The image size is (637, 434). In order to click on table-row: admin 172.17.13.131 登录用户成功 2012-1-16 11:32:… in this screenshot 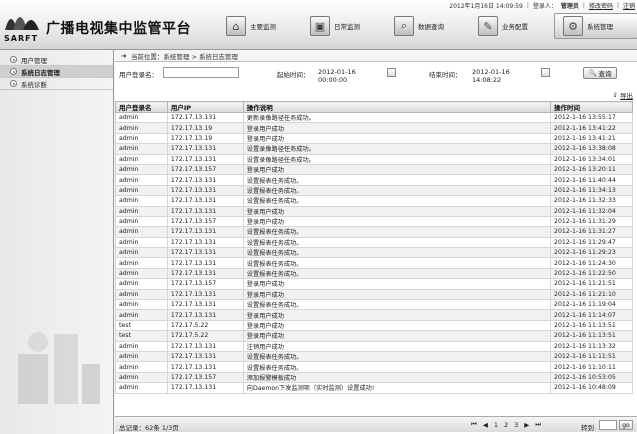, I will do `click(374, 211)`.